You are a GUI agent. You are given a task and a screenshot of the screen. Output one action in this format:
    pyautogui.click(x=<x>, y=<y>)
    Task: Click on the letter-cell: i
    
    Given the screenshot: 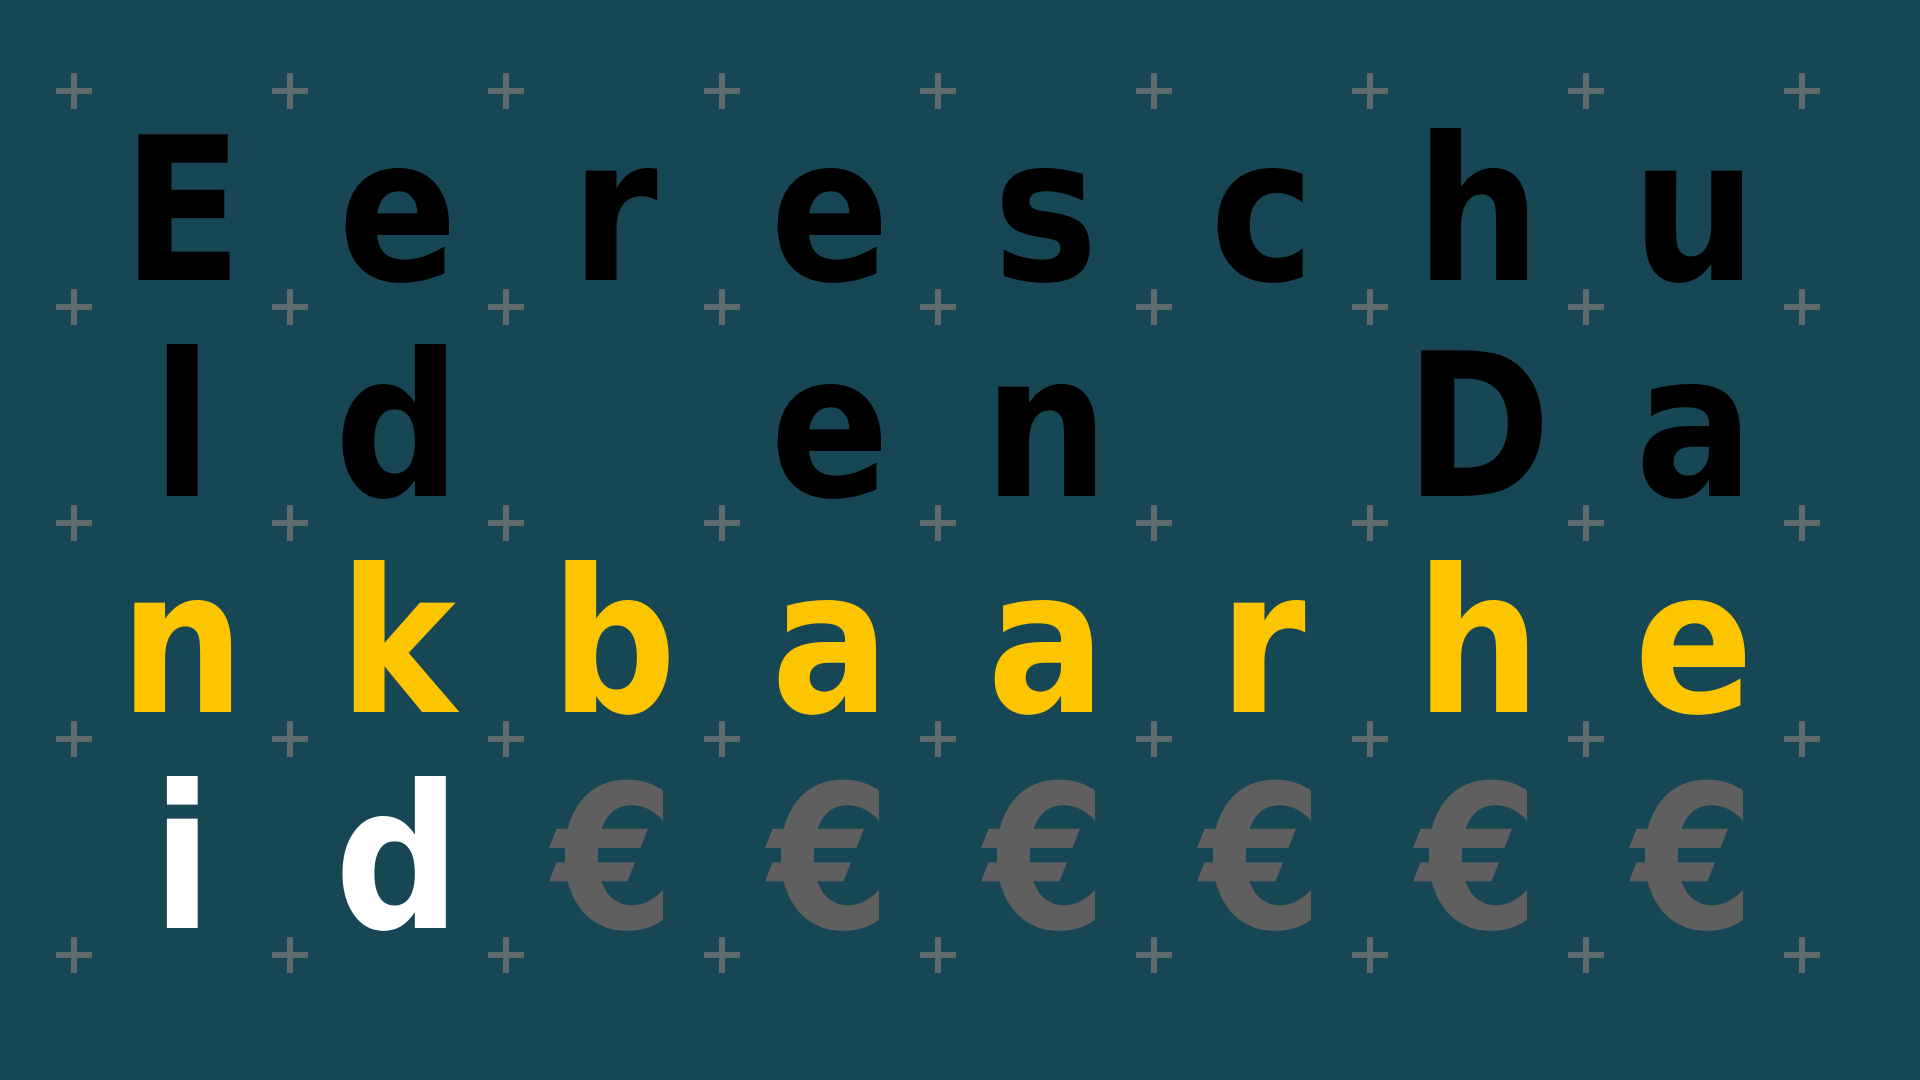 What is the action you would take?
    pyautogui.click(x=182, y=852)
    